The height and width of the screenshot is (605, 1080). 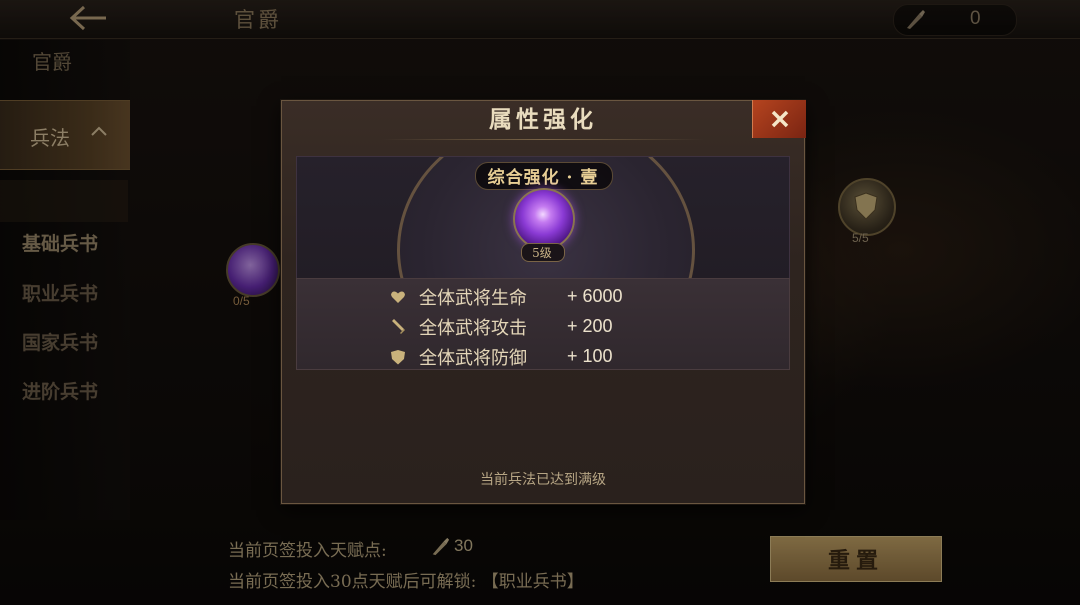 What do you see at coordinates (543, 119) in the screenshot?
I see `dialog-title: 属性强化` at bounding box center [543, 119].